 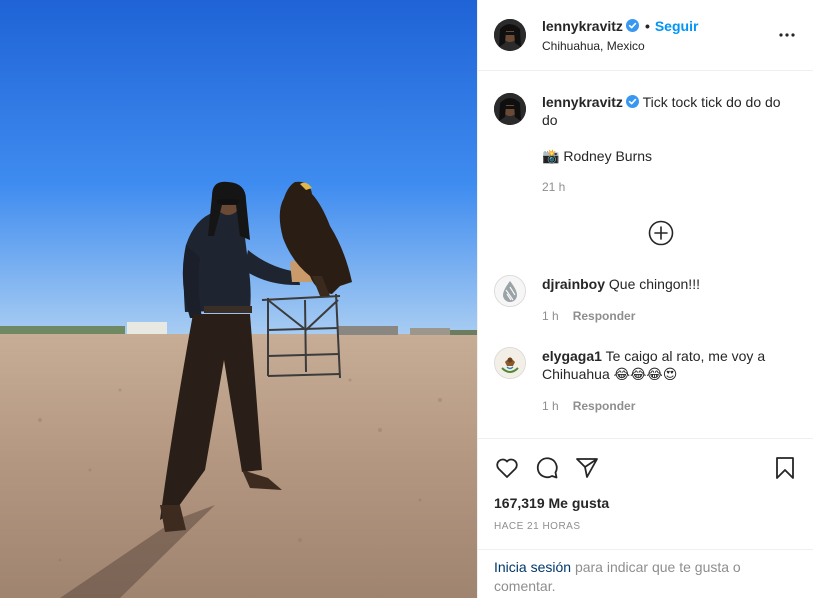 What do you see at coordinates (608, 156) in the screenshot?
I see `photo-credit: Rodney Burns` at bounding box center [608, 156].